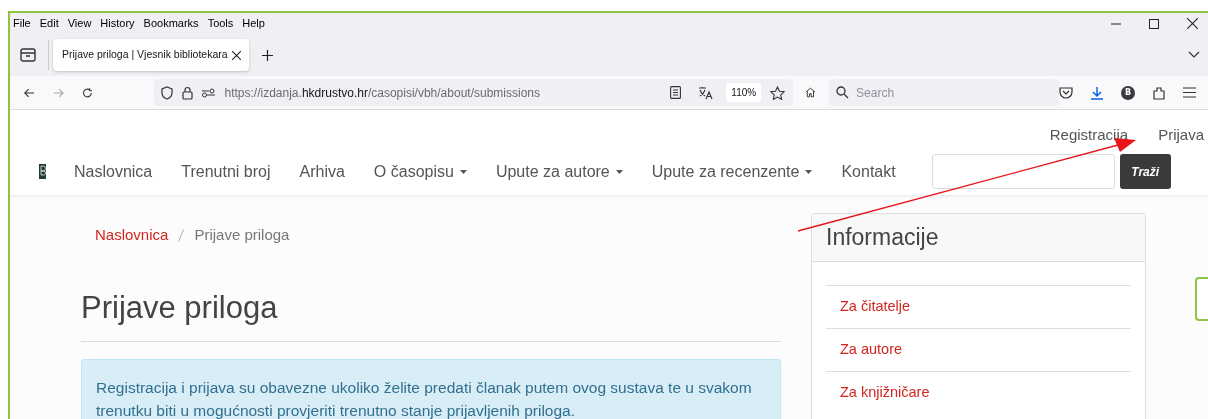 The height and width of the screenshot is (419, 1208). Describe the element at coordinates (267, 55) in the screenshot. I see `new-tab-icon` at that location.